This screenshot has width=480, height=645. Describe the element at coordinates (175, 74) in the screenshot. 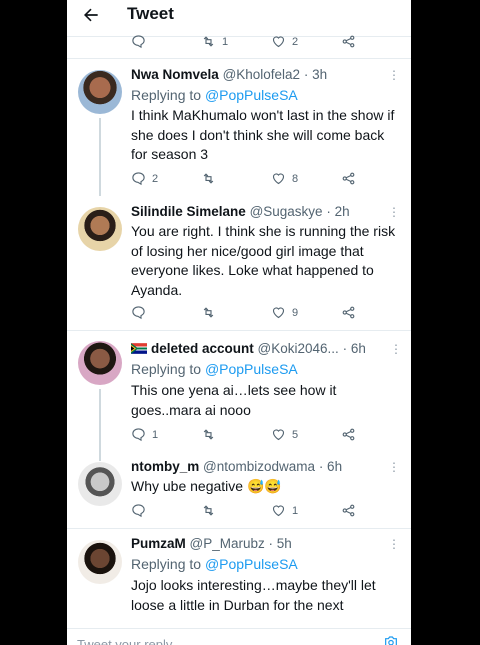

I see `author-name: Nwa Nomvela` at that location.